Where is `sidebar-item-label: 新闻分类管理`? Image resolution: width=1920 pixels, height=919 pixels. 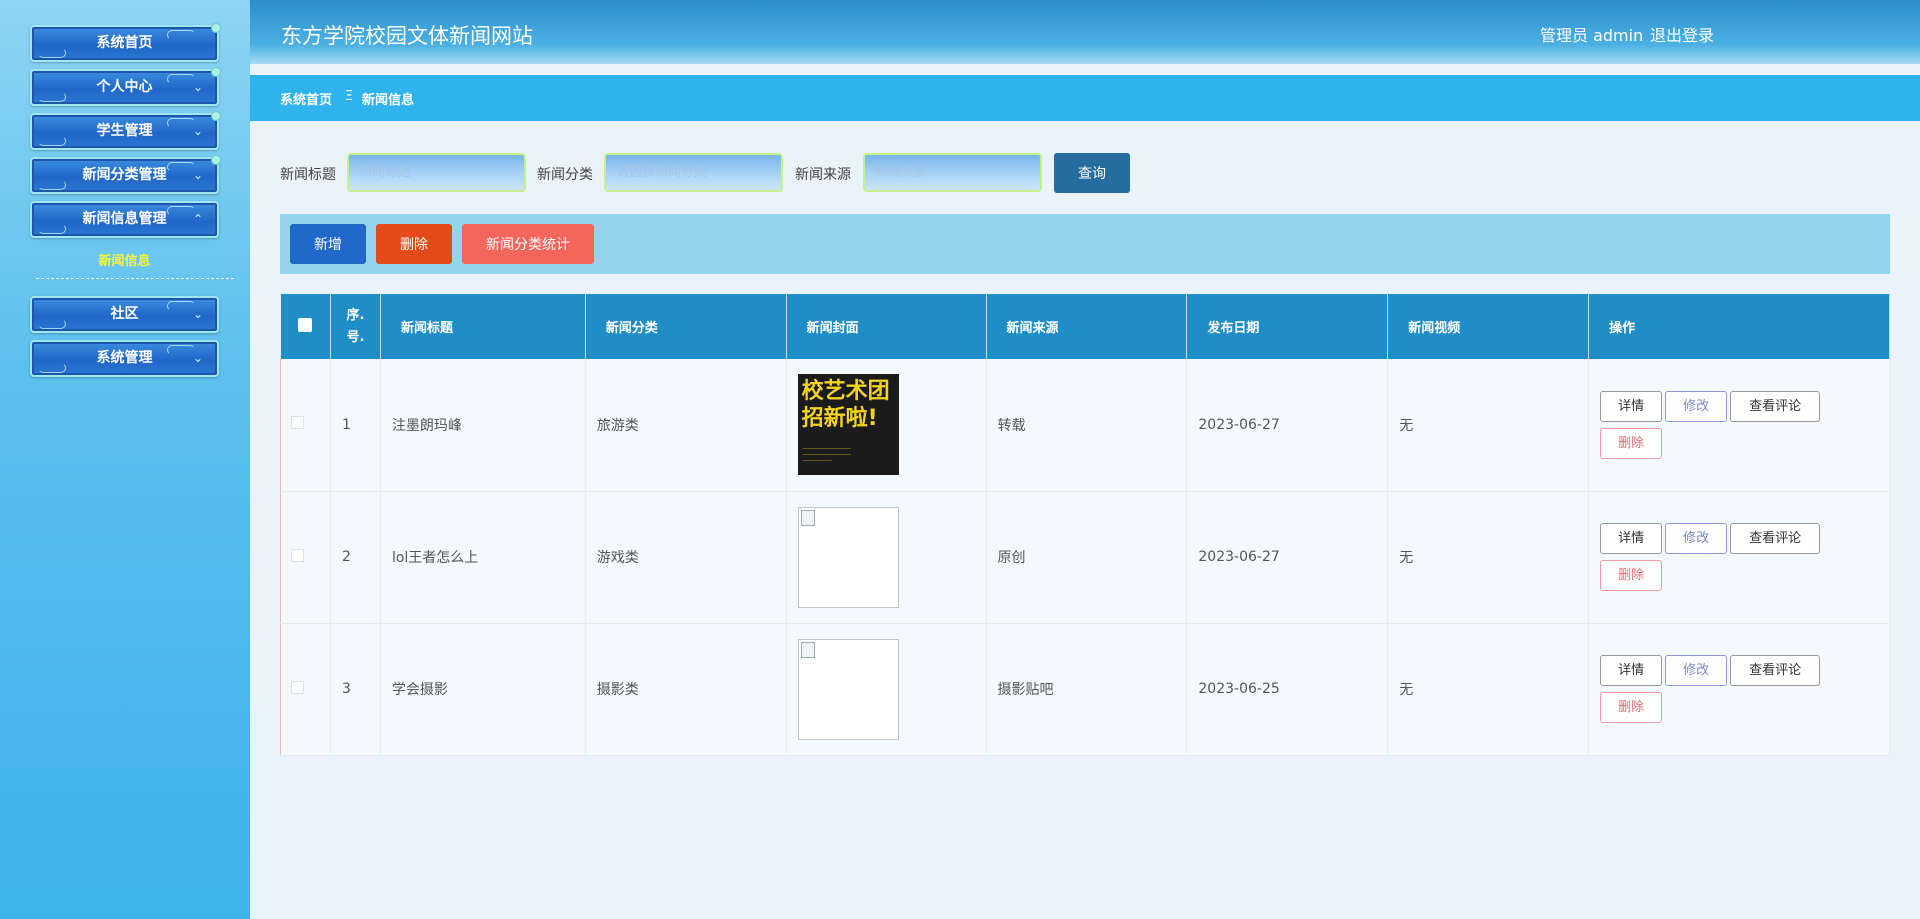
sidebar-item-label: 新闻分类管理 is located at coordinates (124, 175).